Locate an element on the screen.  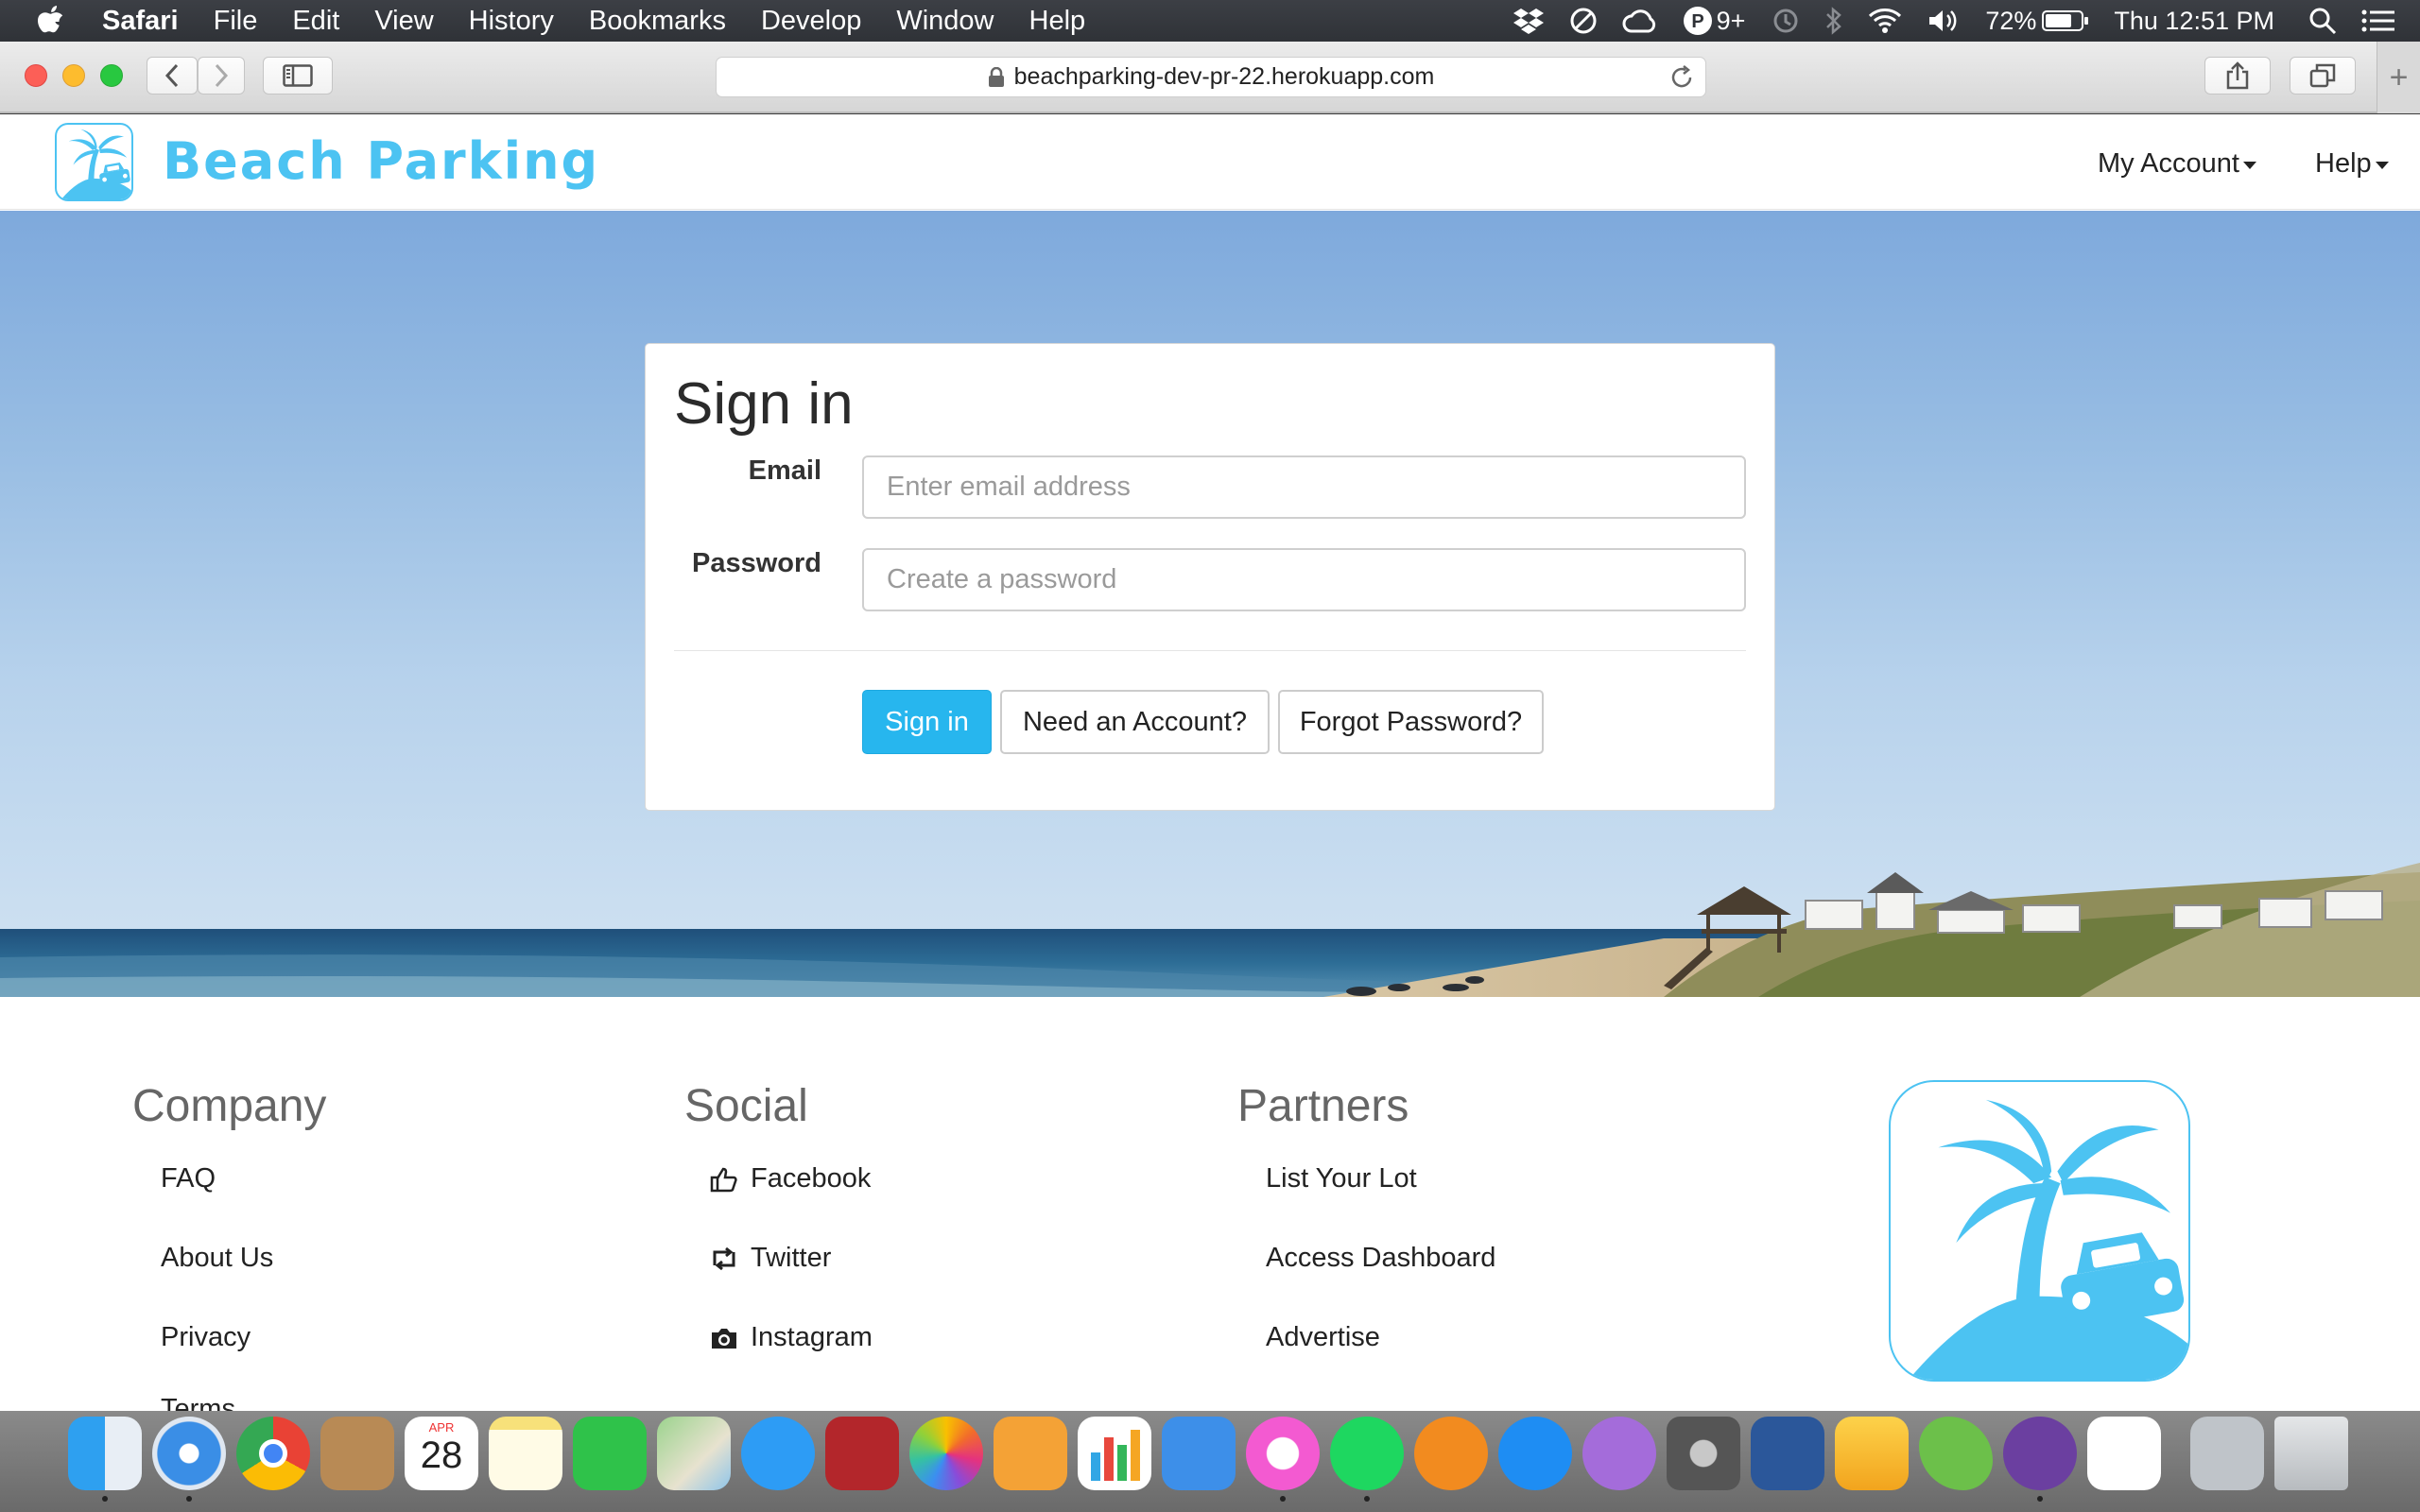
back-button is located at coordinates (172, 75).